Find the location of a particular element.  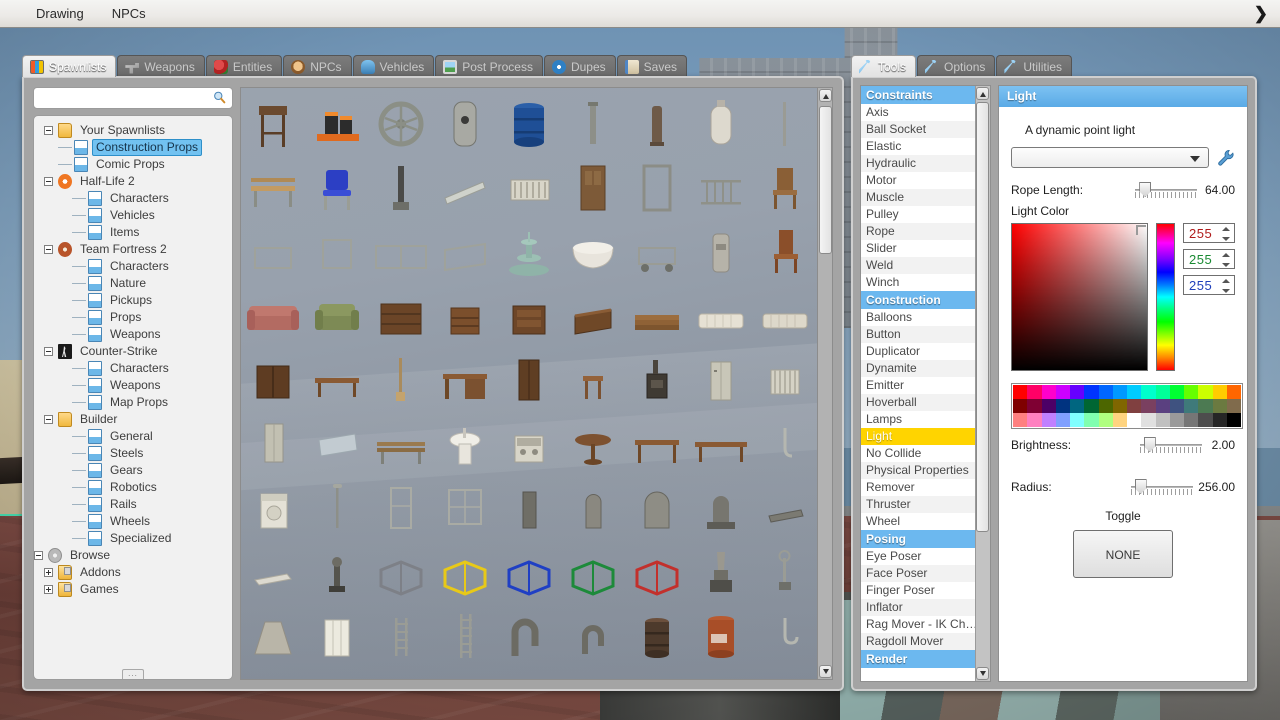

prop-green-armchair is located at coordinates (337, 316).